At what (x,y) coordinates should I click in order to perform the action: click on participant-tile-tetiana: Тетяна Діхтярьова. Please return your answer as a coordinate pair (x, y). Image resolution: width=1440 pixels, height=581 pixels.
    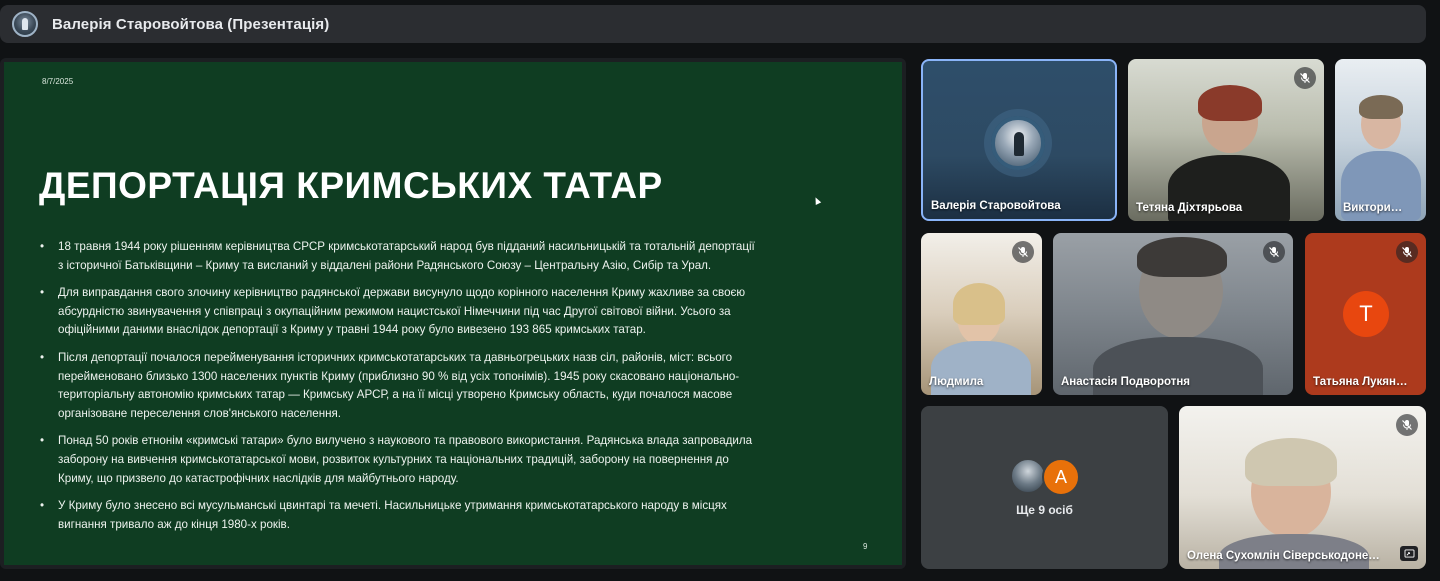
    Looking at the image, I should click on (1226, 140).